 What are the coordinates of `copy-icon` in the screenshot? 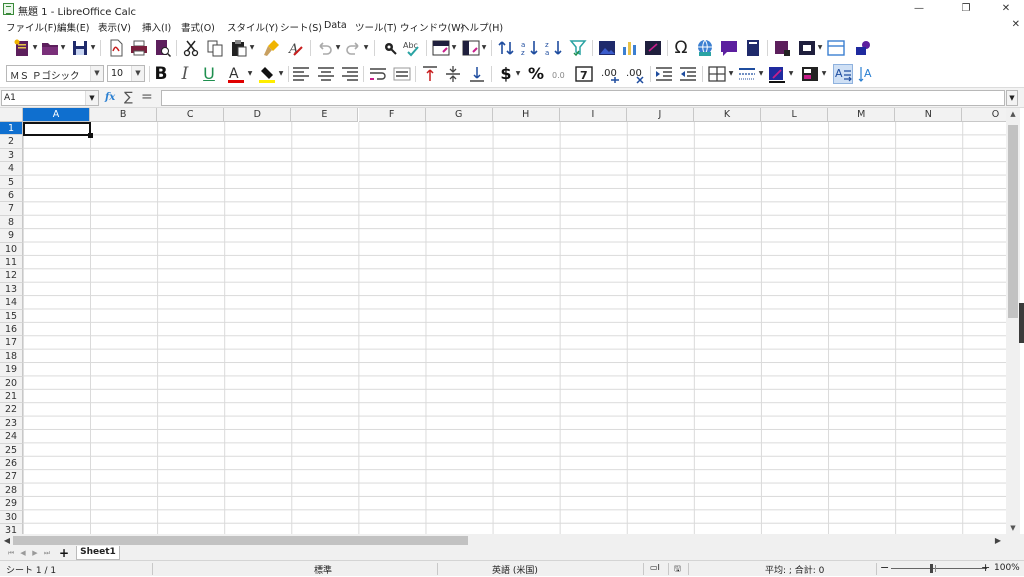 It's located at (215, 48).